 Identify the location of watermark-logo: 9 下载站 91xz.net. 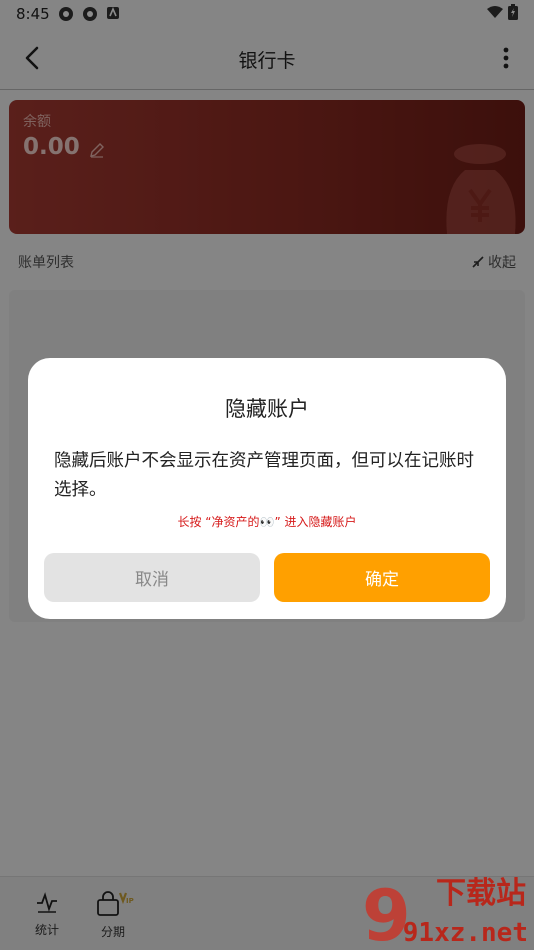
(448, 910).